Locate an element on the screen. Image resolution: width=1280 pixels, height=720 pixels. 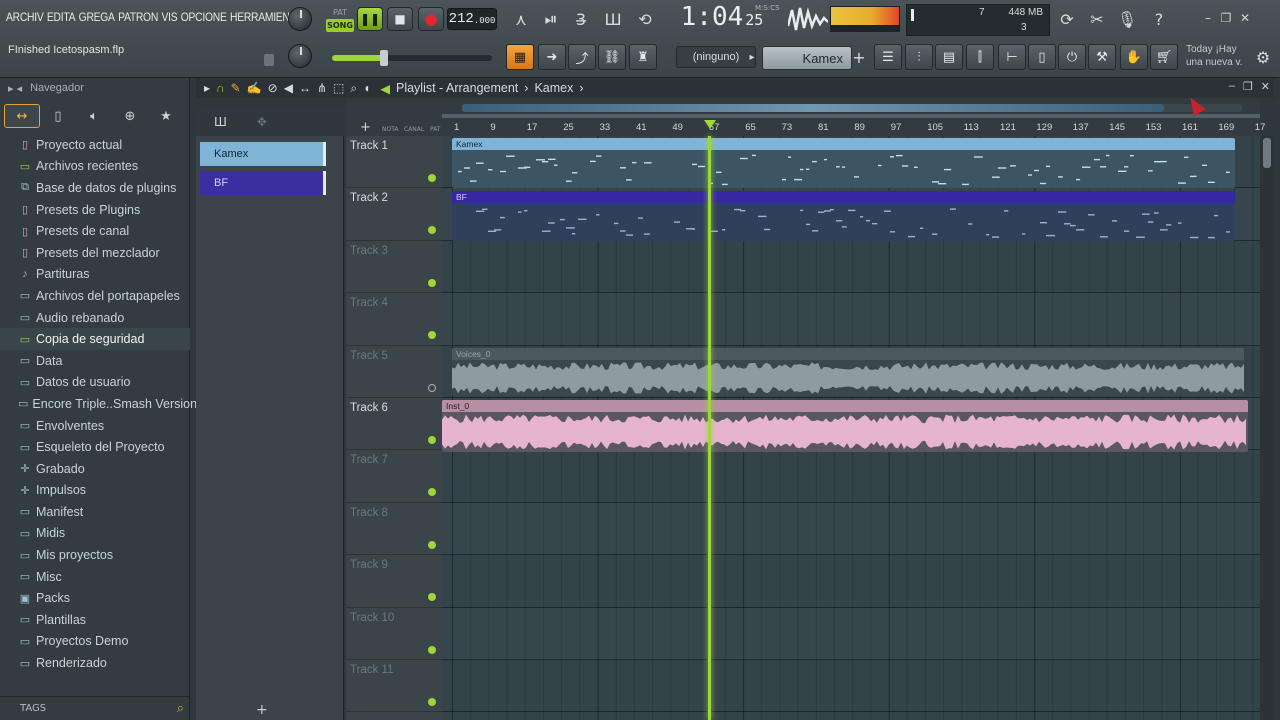
master-volume-slider is located at coordinates (412, 58).